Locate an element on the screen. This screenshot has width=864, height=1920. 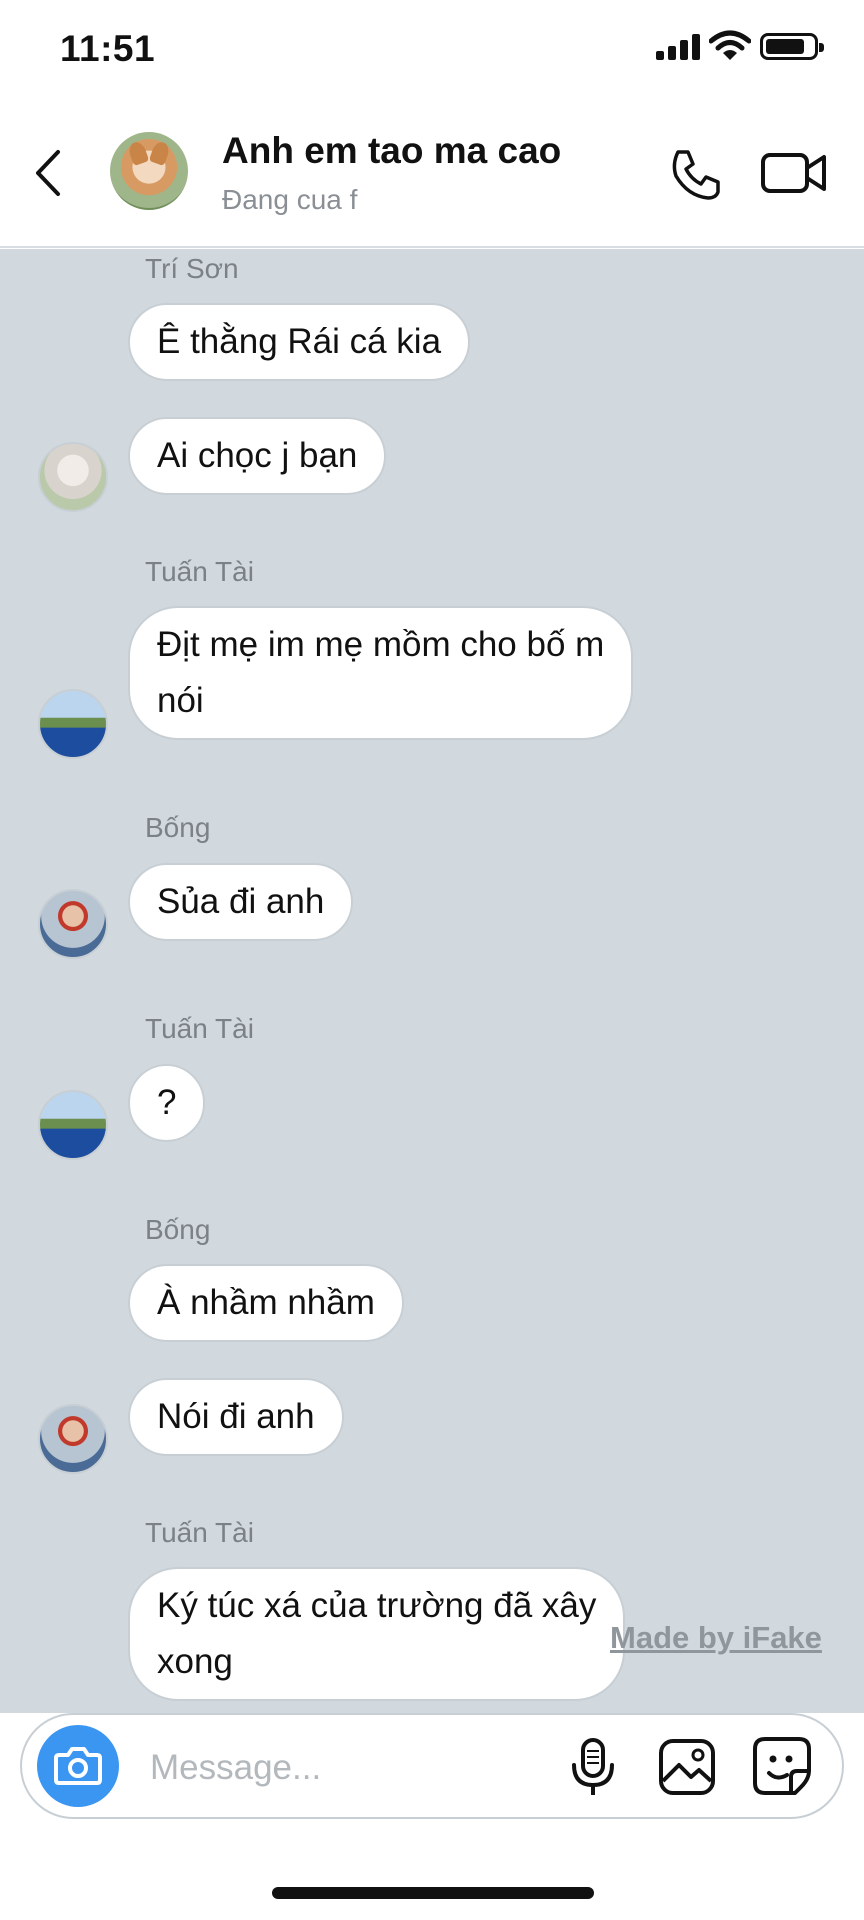
message-bubble: Nói đi anh is located at coordinates (236, 1417).